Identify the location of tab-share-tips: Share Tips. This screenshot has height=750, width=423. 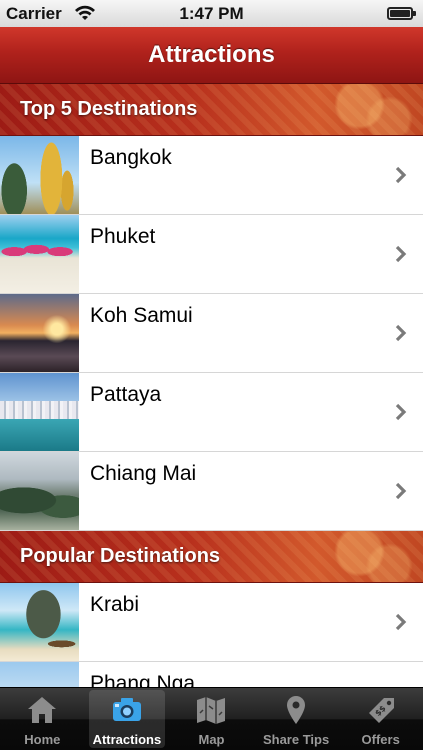
(296, 719).